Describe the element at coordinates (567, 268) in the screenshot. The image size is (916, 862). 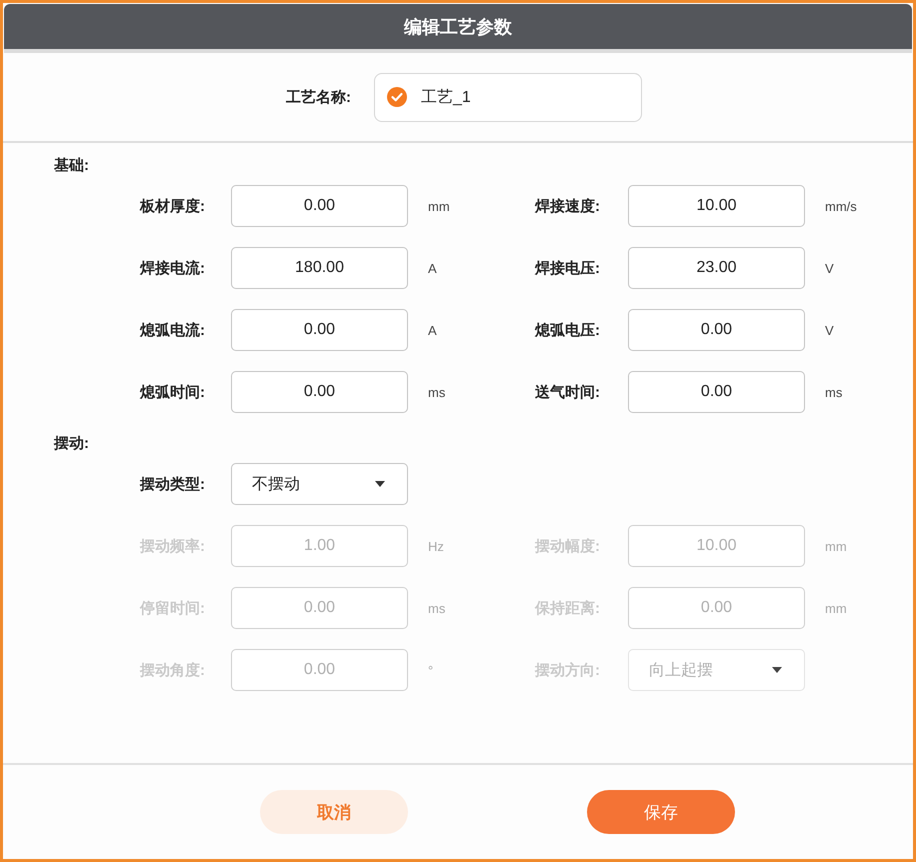
I see `field-label: 焊接电压:` at that location.